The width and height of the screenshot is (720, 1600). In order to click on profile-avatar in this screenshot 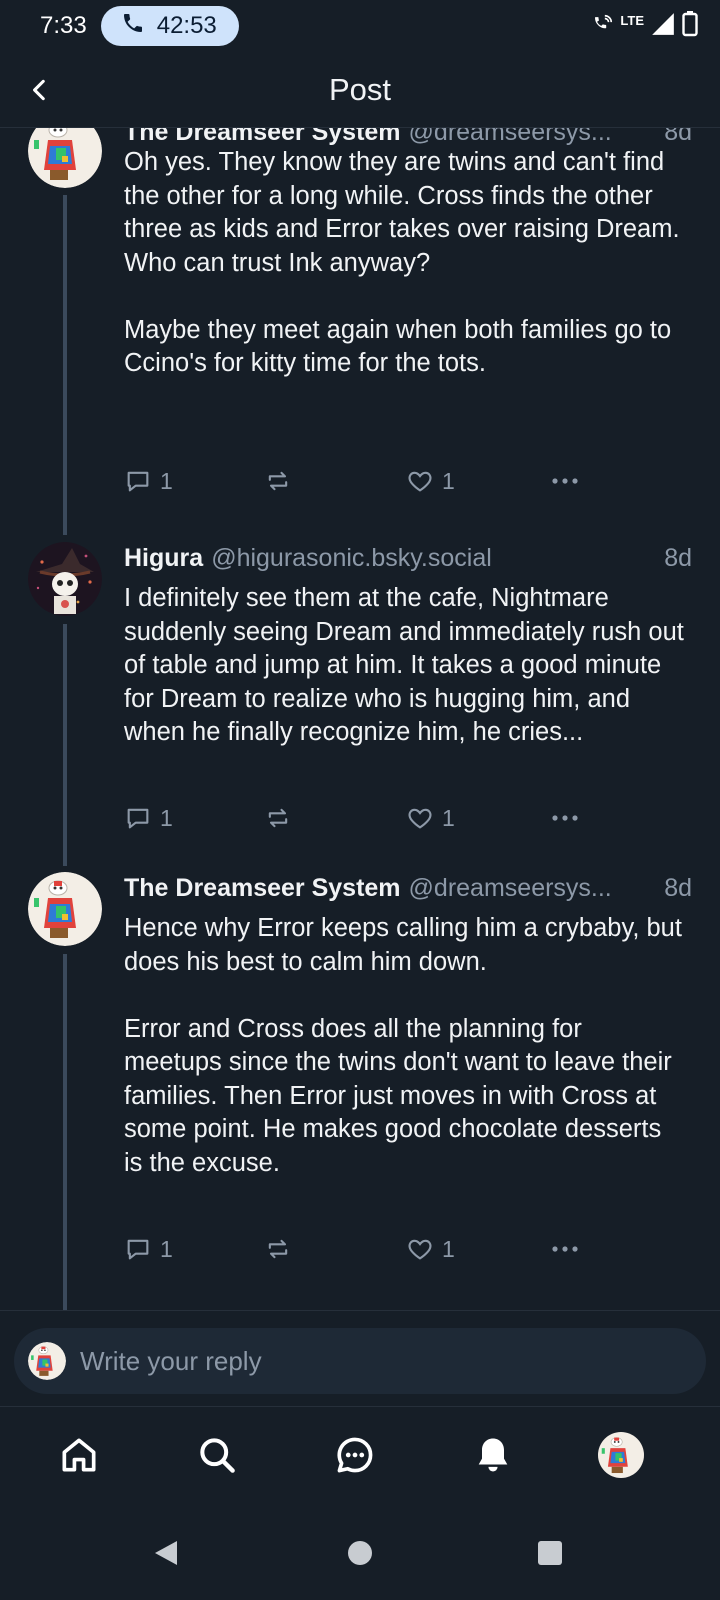, I will do `click(621, 1455)`.